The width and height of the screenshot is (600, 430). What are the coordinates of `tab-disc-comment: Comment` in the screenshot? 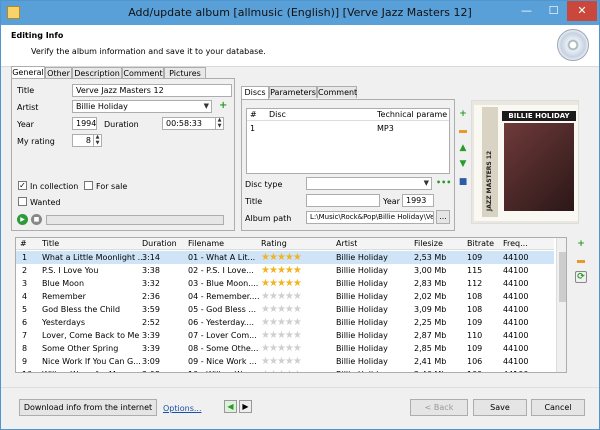 It's located at (337, 92).